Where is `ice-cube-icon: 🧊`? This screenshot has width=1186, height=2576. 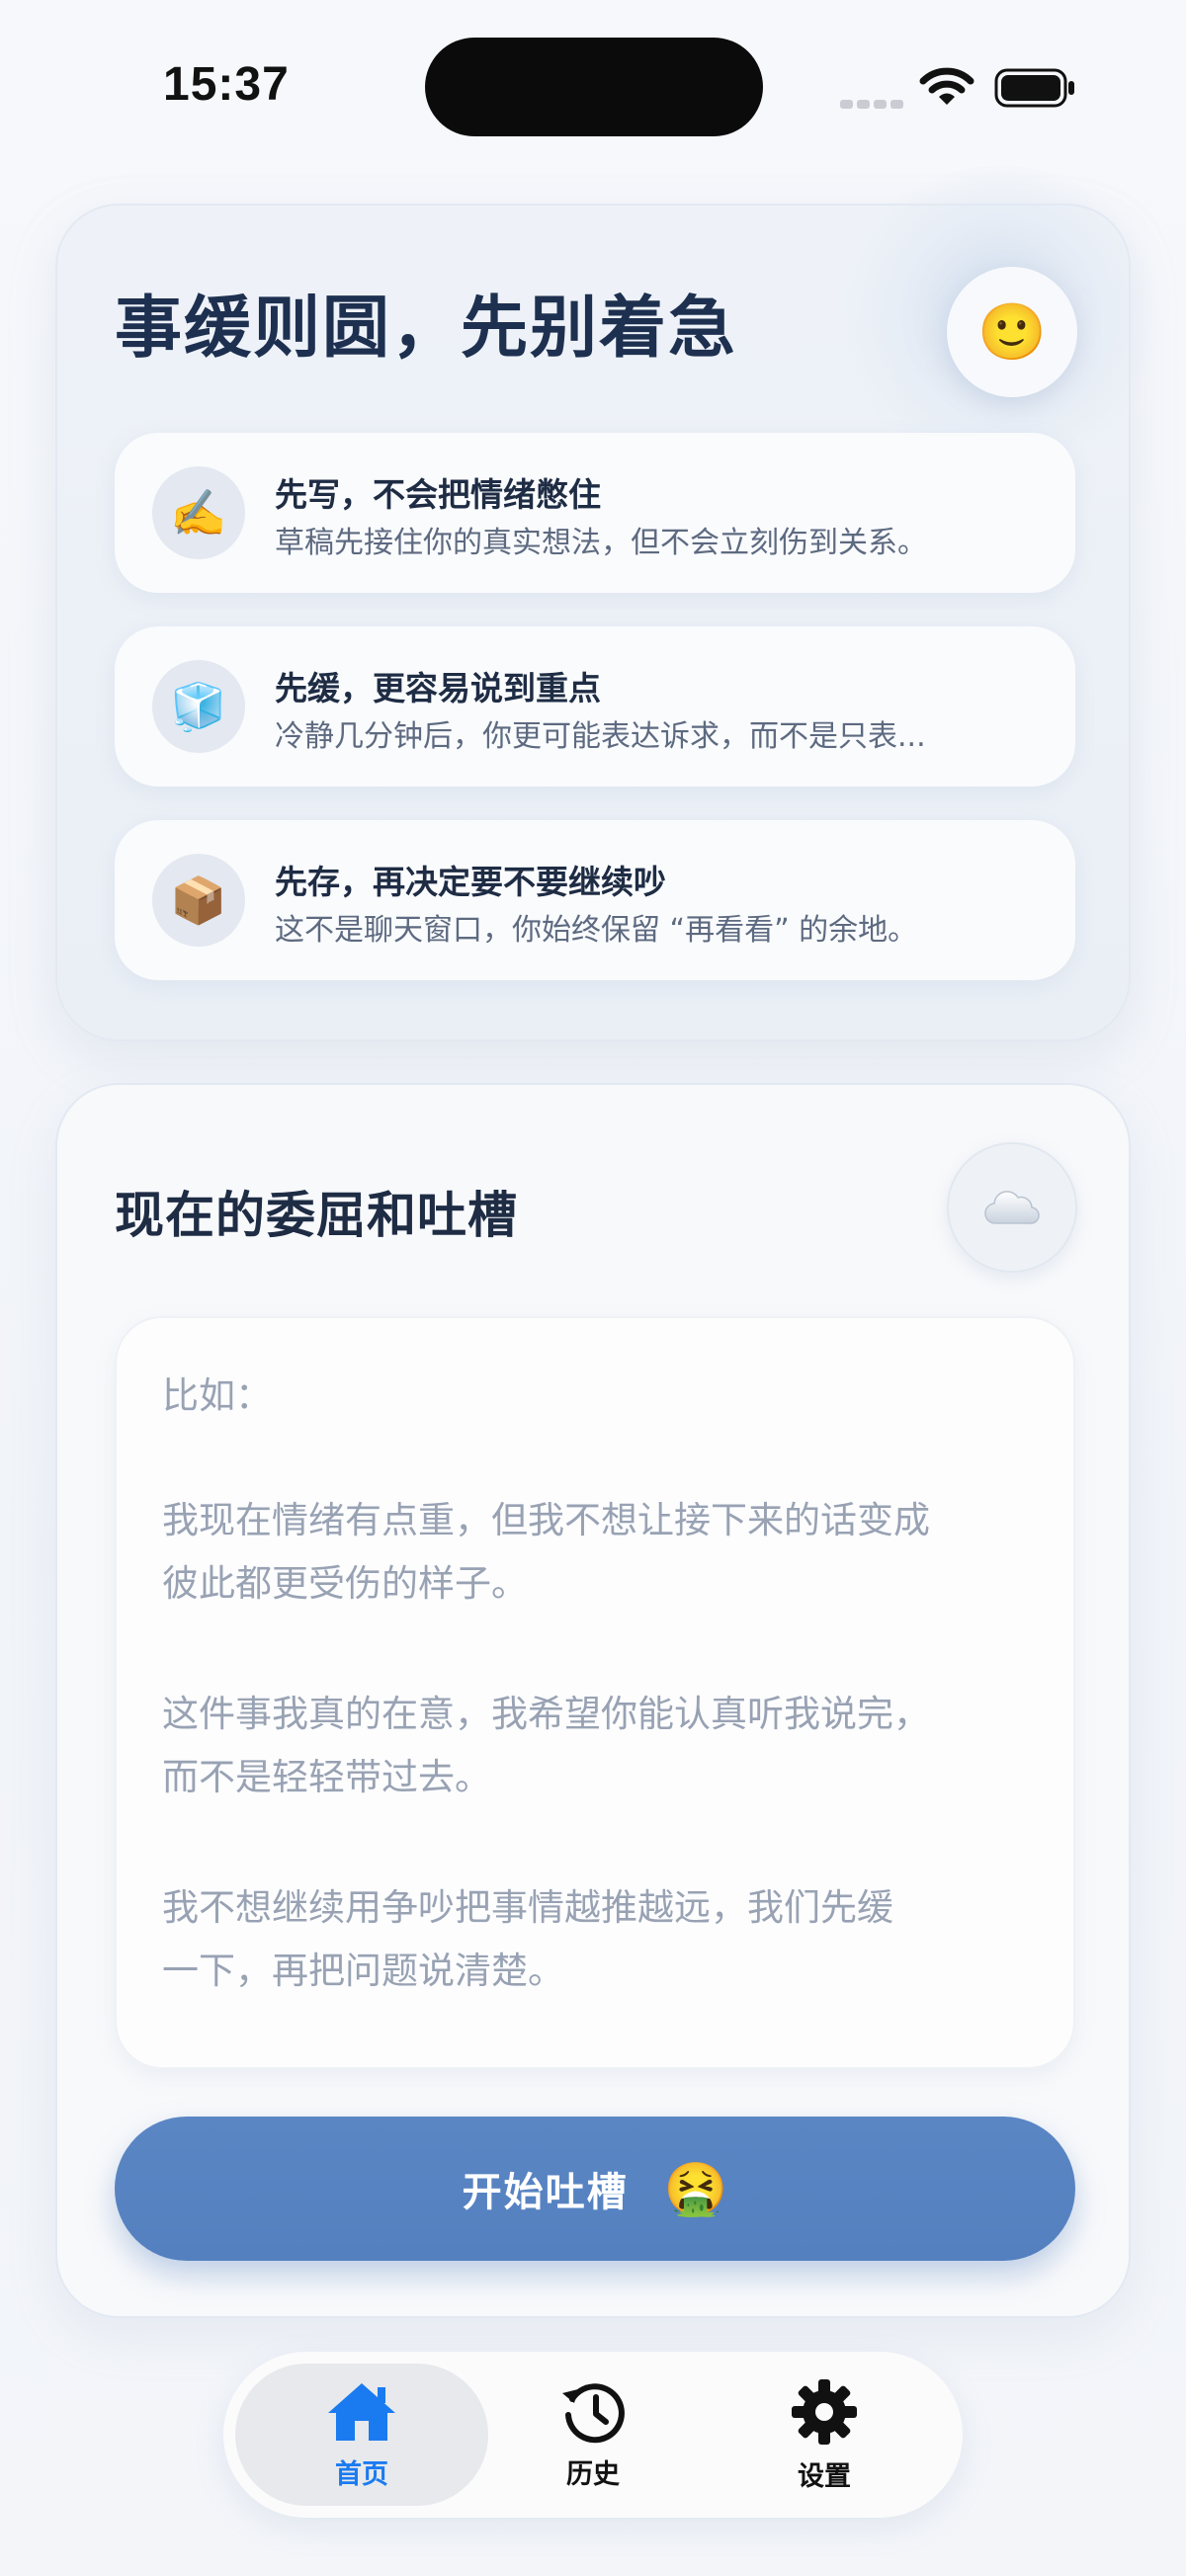 ice-cube-icon: 🧊 is located at coordinates (198, 706).